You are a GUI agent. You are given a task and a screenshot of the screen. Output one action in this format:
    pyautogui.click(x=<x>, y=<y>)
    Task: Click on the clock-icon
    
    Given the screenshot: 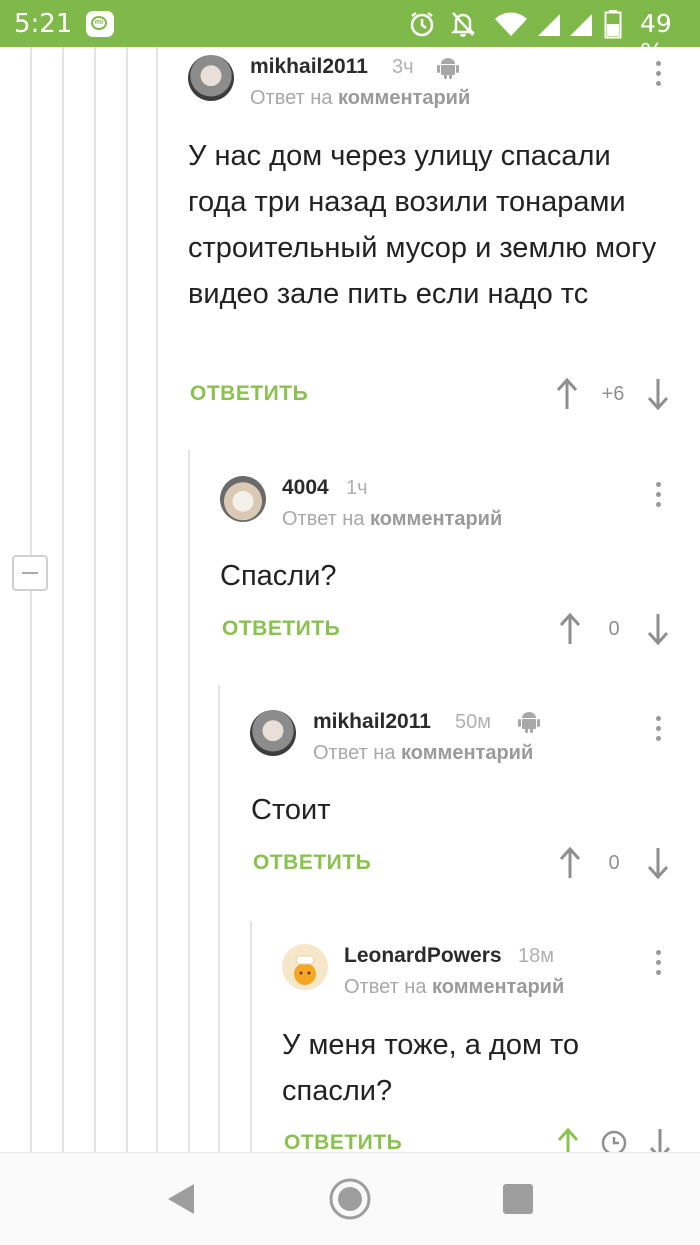 What is the action you would take?
    pyautogui.click(x=614, y=1141)
    